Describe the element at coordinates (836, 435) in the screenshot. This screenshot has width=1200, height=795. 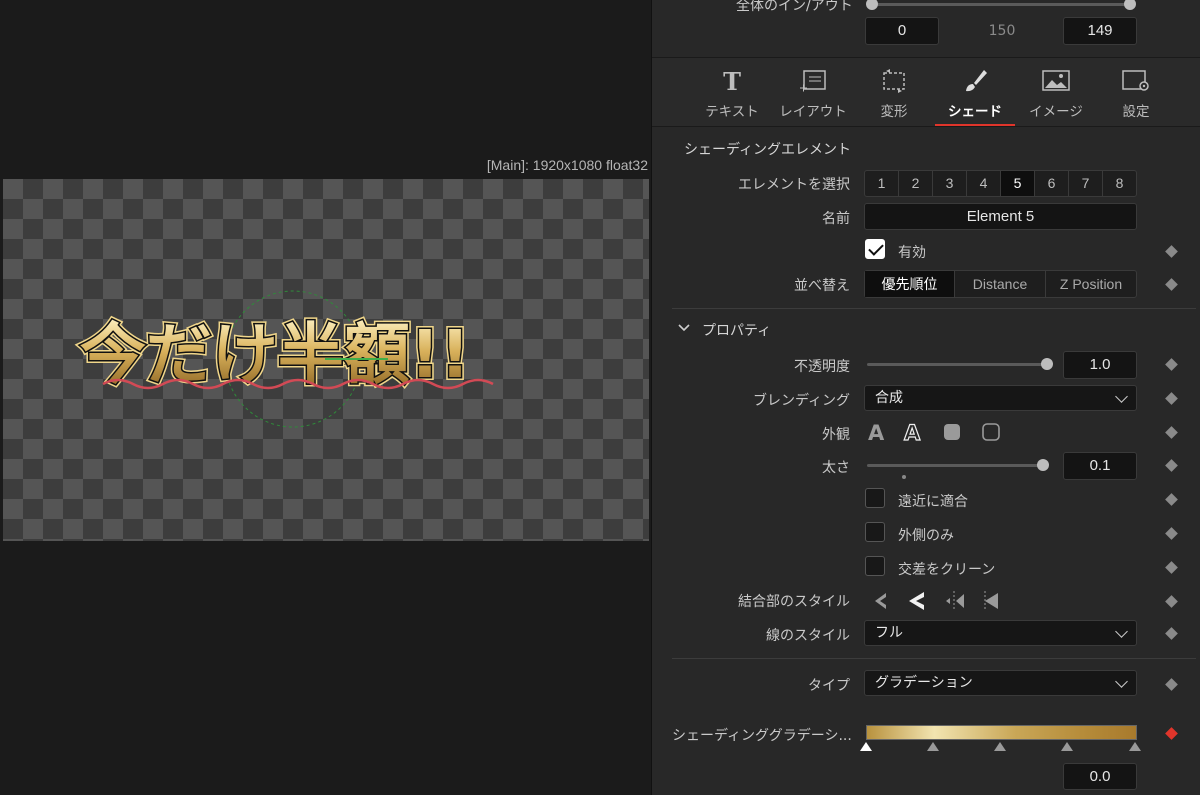
I see `appearance-label: 外観` at that location.